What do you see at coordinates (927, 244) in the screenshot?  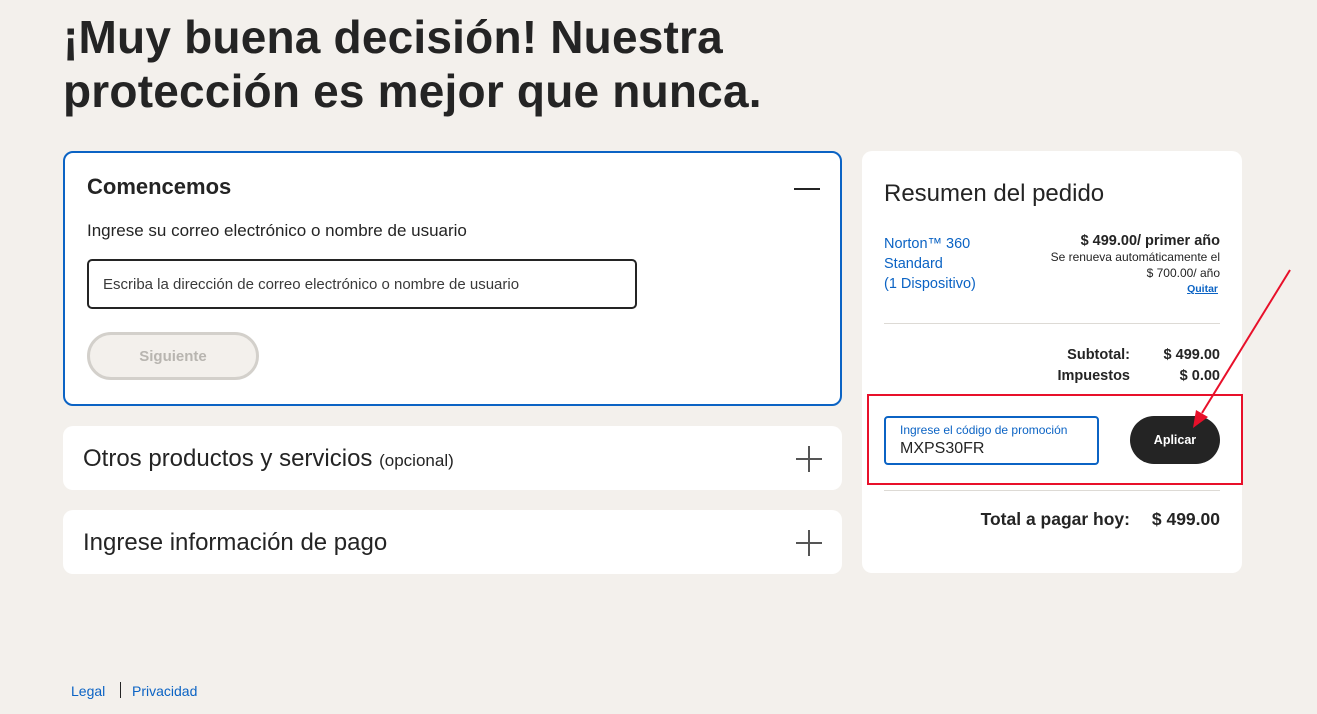 I see `product-name-line1: Norton™ 360` at bounding box center [927, 244].